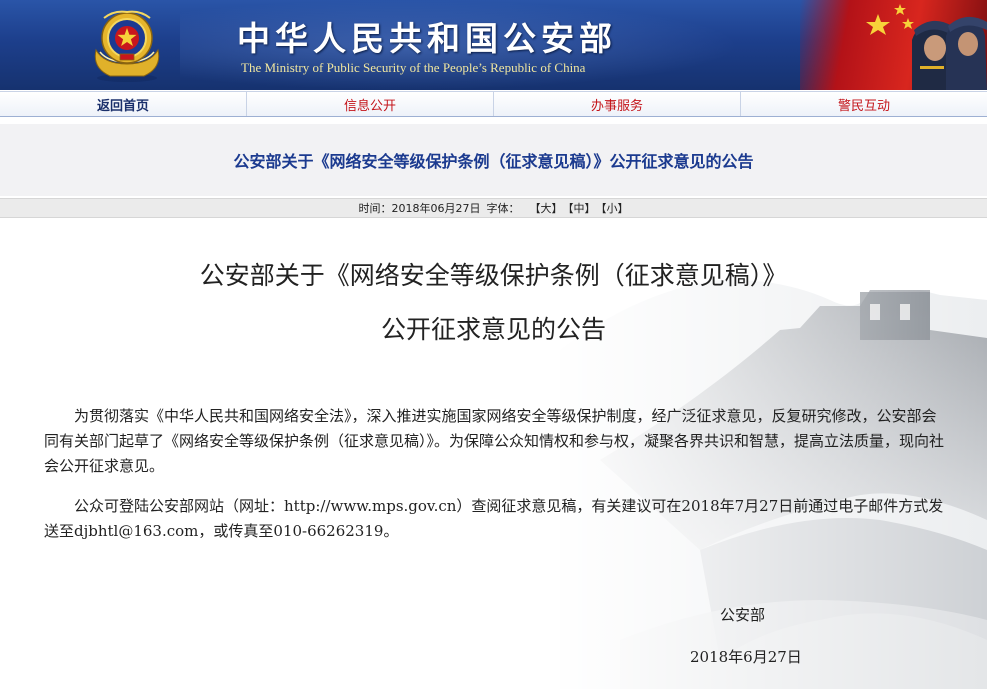  What do you see at coordinates (427, 38) in the screenshot?
I see `site-title-chinese: 中华人民共和国公安部` at bounding box center [427, 38].